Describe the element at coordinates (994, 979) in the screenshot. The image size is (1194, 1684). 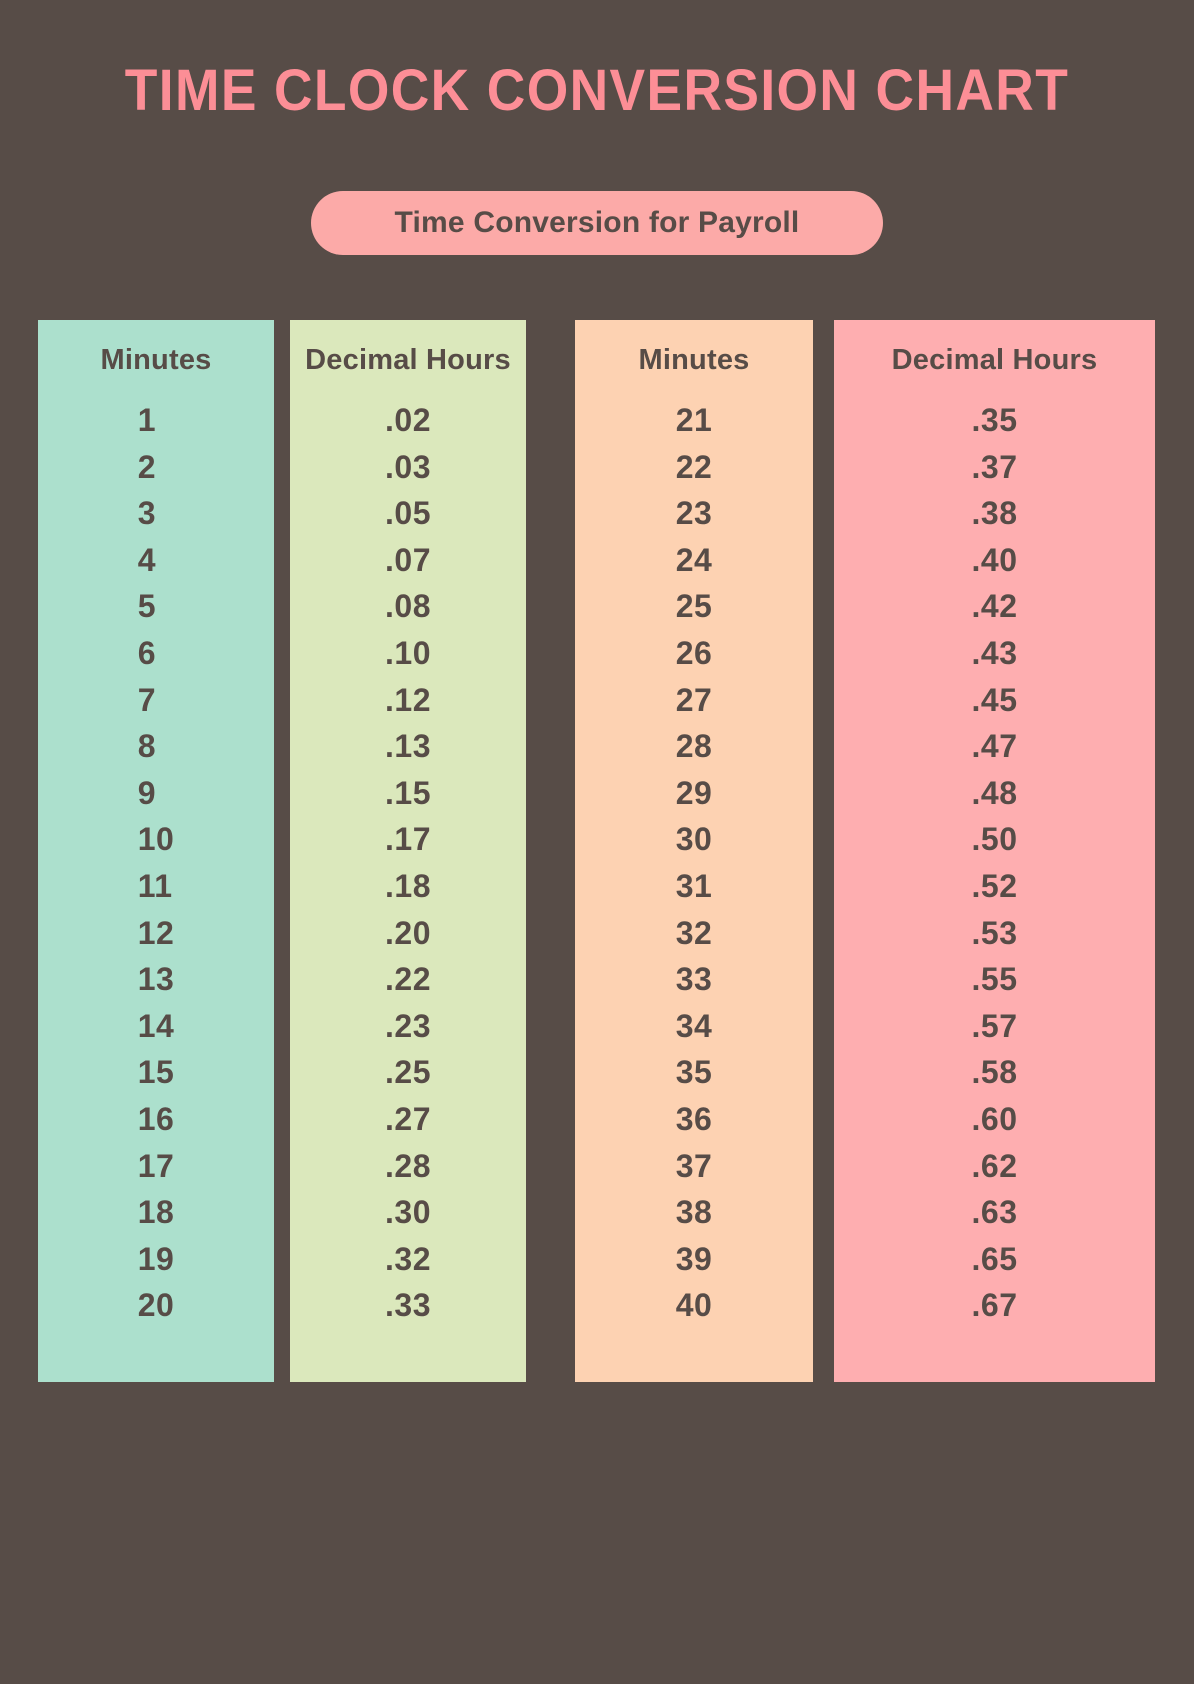
I see `table-cell: .55` at that location.